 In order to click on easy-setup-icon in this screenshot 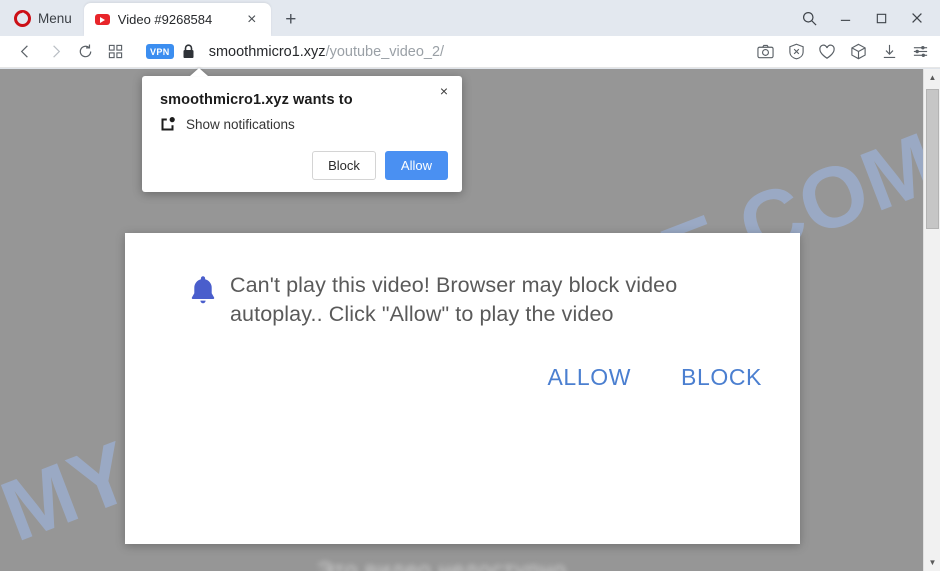, I will do `click(920, 52)`.